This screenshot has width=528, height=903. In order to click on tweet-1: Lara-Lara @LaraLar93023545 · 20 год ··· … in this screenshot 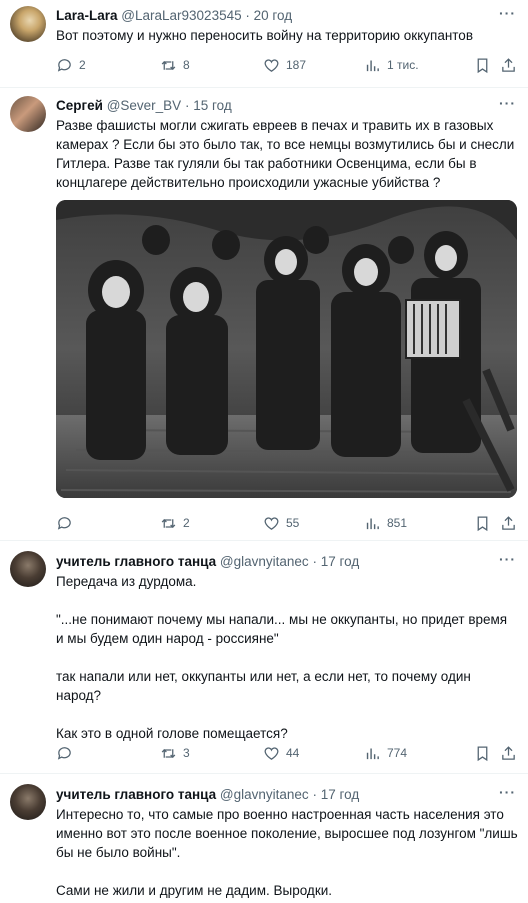, I will do `click(264, 44)`.